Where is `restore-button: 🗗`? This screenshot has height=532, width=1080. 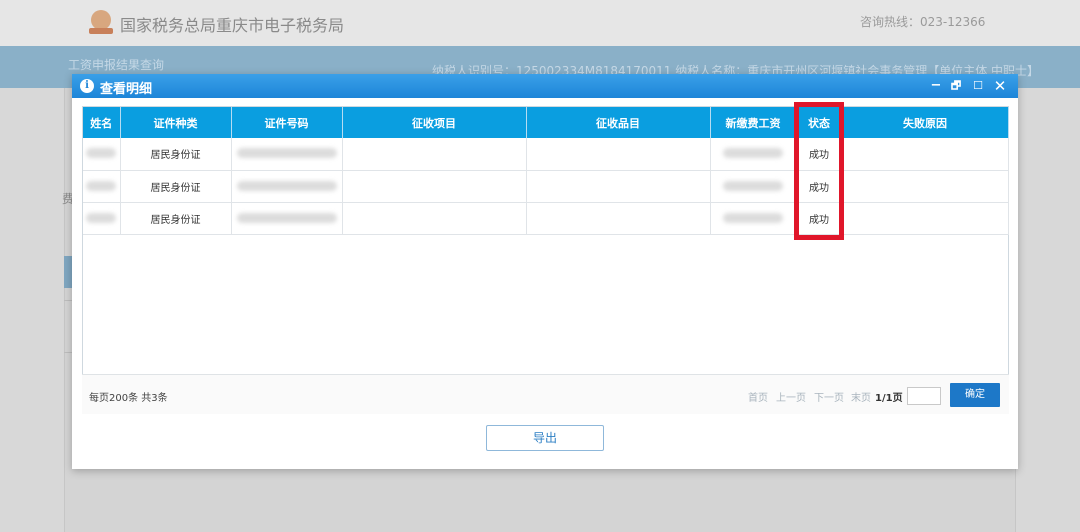
restore-button: 🗗 is located at coordinates (956, 86).